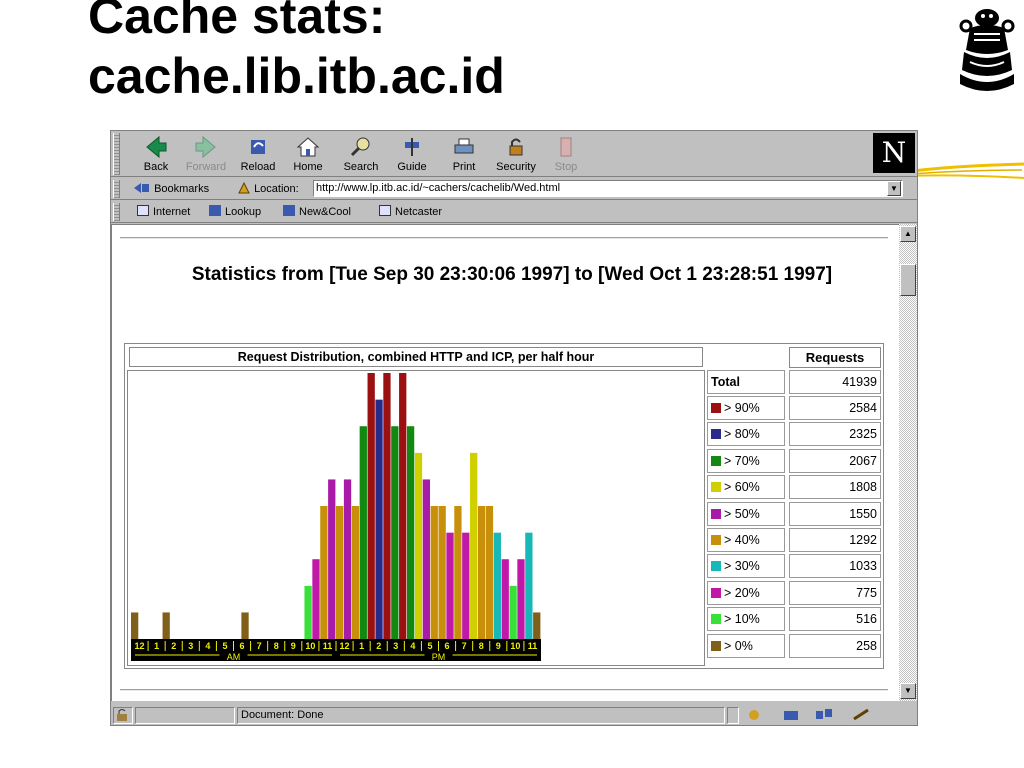 The height and width of the screenshot is (768, 1024). Describe the element at coordinates (742, 592) in the screenshot. I see `legend-label-text: > 20%` at that location.